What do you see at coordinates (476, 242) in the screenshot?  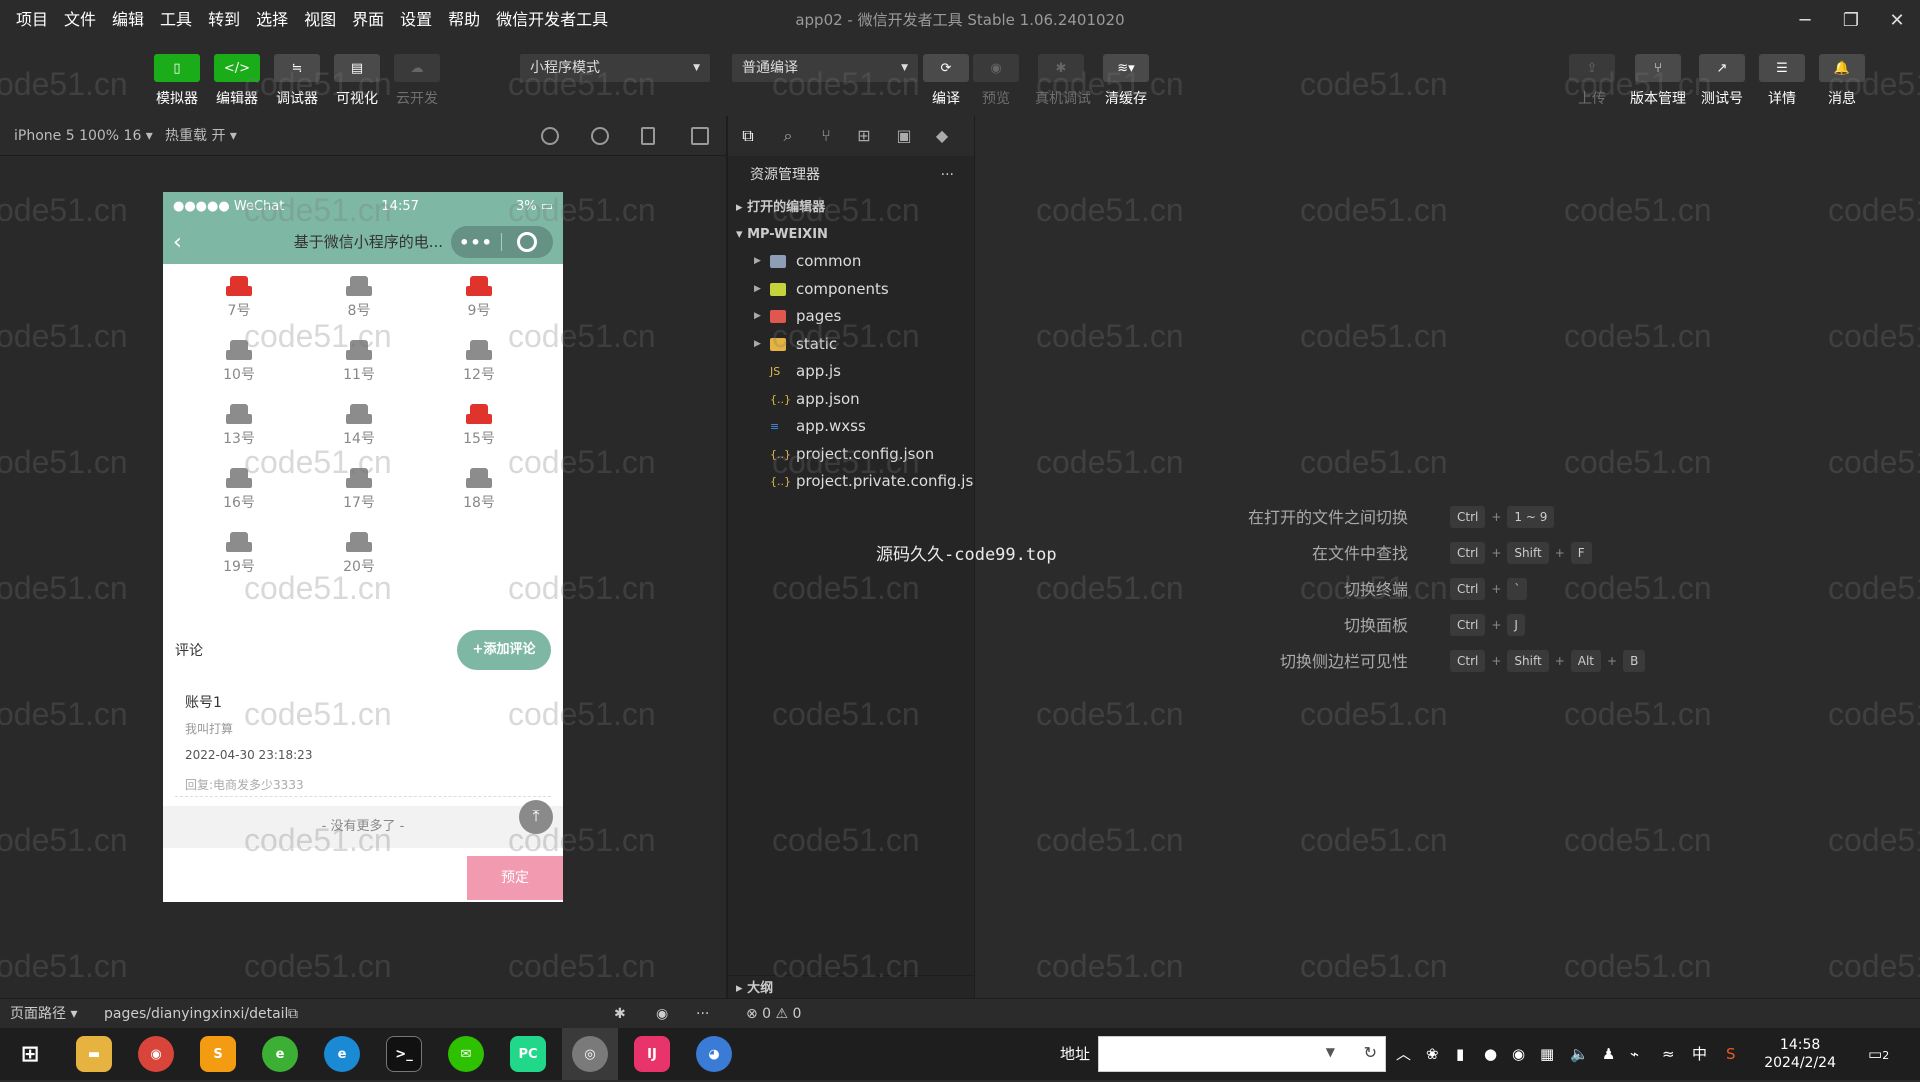 I see `more-dots-icon: •••` at bounding box center [476, 242].